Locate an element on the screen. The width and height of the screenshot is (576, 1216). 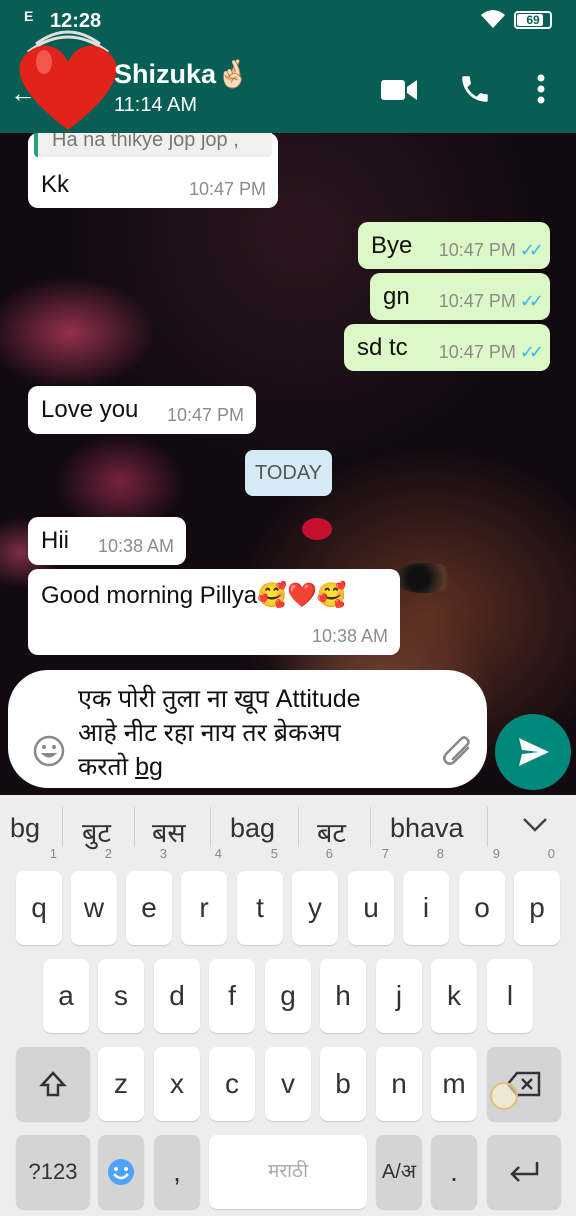
message-text: Bye is located at coordinates (392, 245).